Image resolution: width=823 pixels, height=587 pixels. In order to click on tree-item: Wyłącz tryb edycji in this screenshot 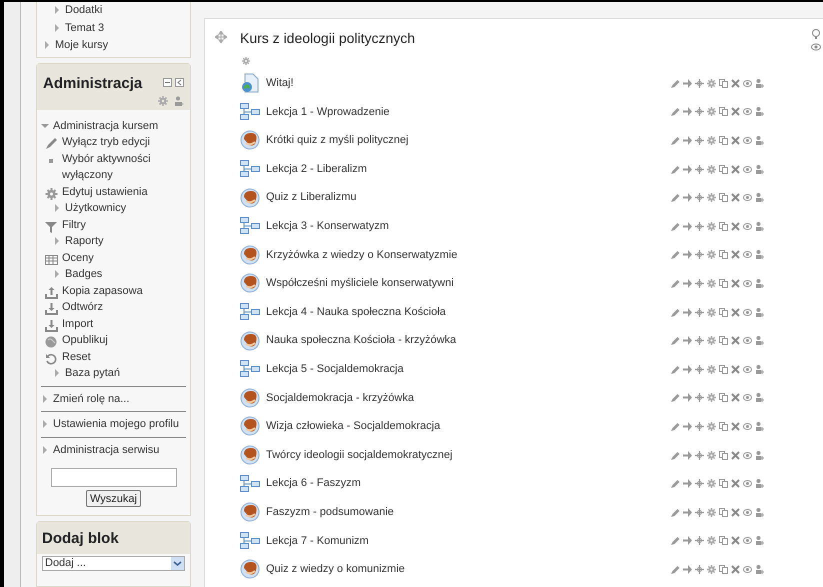, I will do `click(106, 142)`.